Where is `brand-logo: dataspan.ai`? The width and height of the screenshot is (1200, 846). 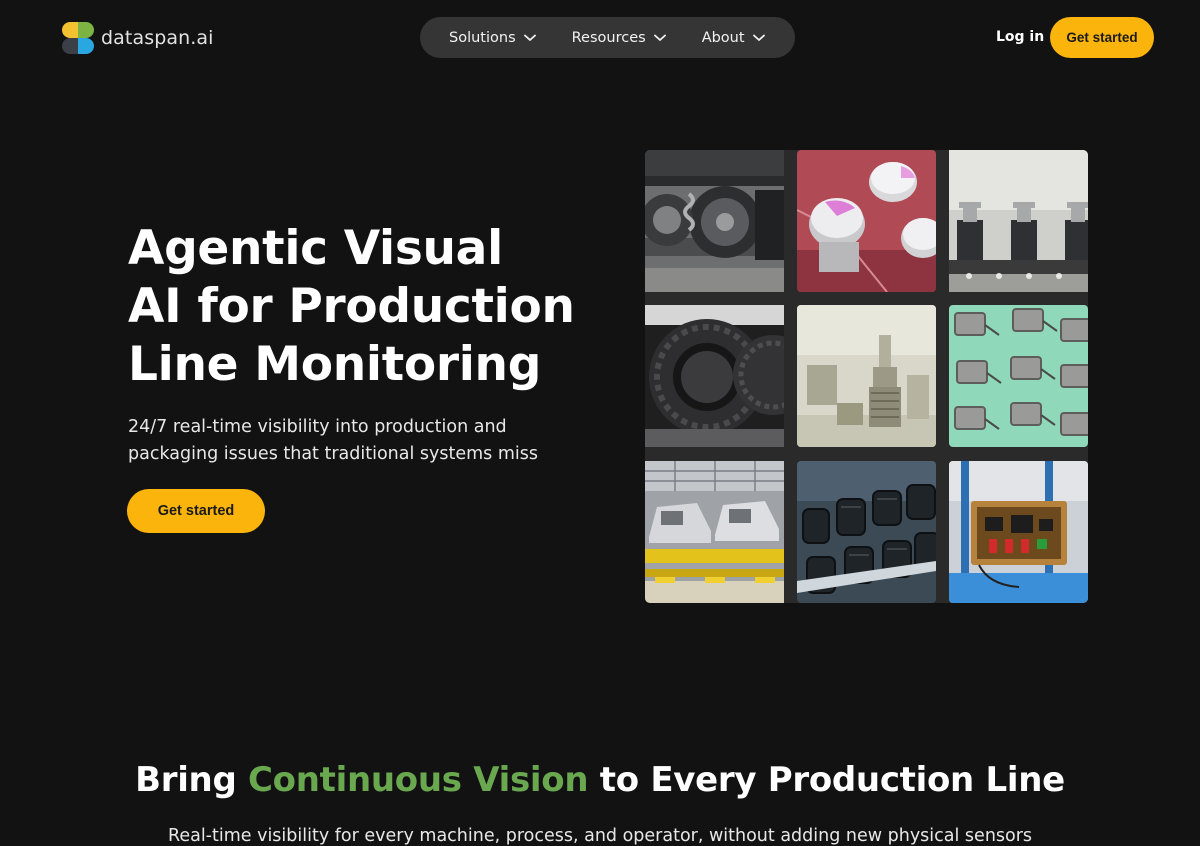 brand-logo: dataspan.ai is located at coordinates (137, 38).